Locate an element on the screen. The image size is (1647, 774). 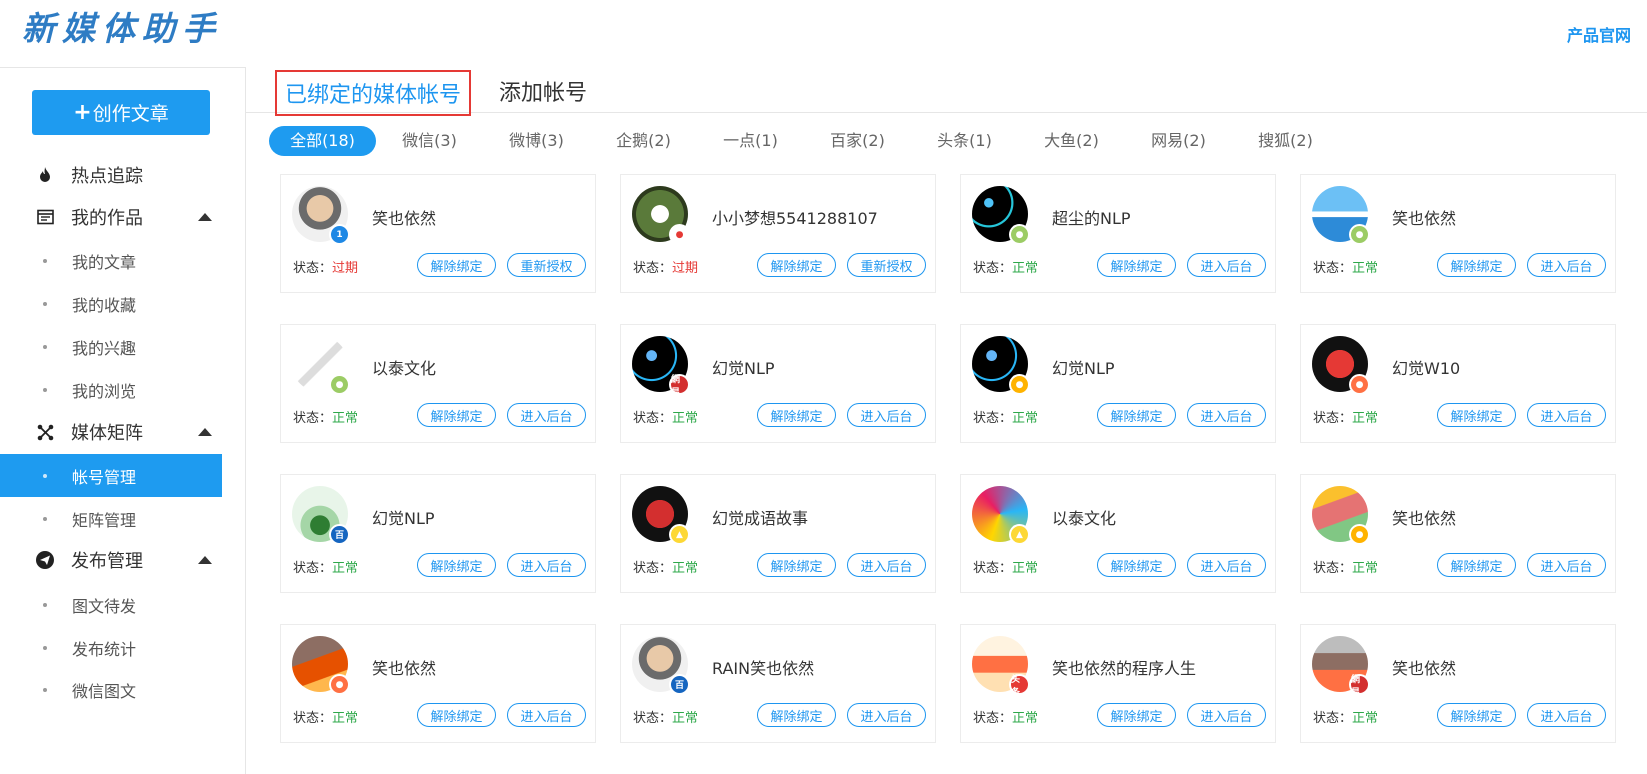
nav-media-matrix: 媒体矩阵 is located at coordinates (123, 432).